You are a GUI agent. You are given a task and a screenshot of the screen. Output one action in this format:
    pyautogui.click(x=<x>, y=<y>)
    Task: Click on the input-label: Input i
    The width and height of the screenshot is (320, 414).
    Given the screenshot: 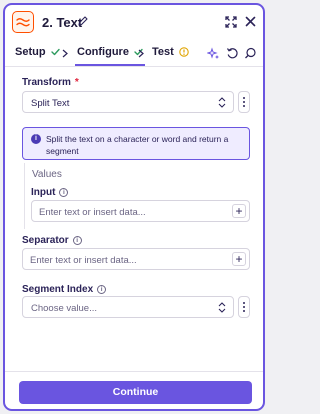 What is the action you would take?
    pyautogui.click(x=50, y=192)
    